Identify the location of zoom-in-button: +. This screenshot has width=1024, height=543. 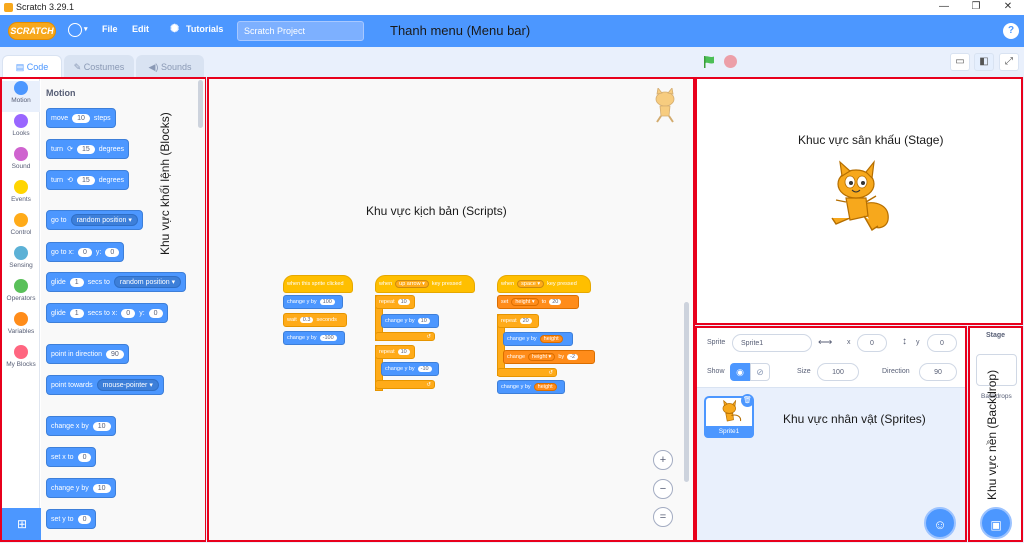
(663, 460).